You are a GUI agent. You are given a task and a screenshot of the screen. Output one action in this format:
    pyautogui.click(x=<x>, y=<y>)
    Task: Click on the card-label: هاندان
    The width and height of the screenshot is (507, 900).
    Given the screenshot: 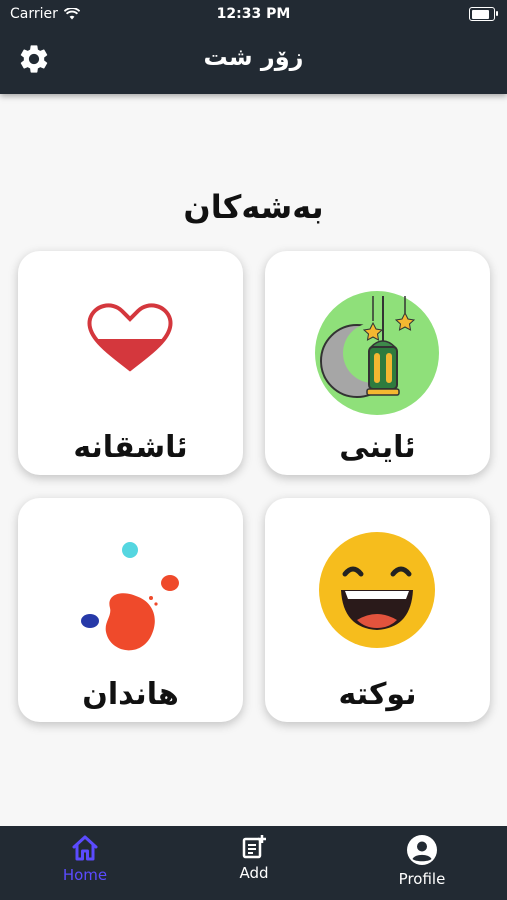 What is the action you would take?
    pyautogui.click(x=130, y=694)
    